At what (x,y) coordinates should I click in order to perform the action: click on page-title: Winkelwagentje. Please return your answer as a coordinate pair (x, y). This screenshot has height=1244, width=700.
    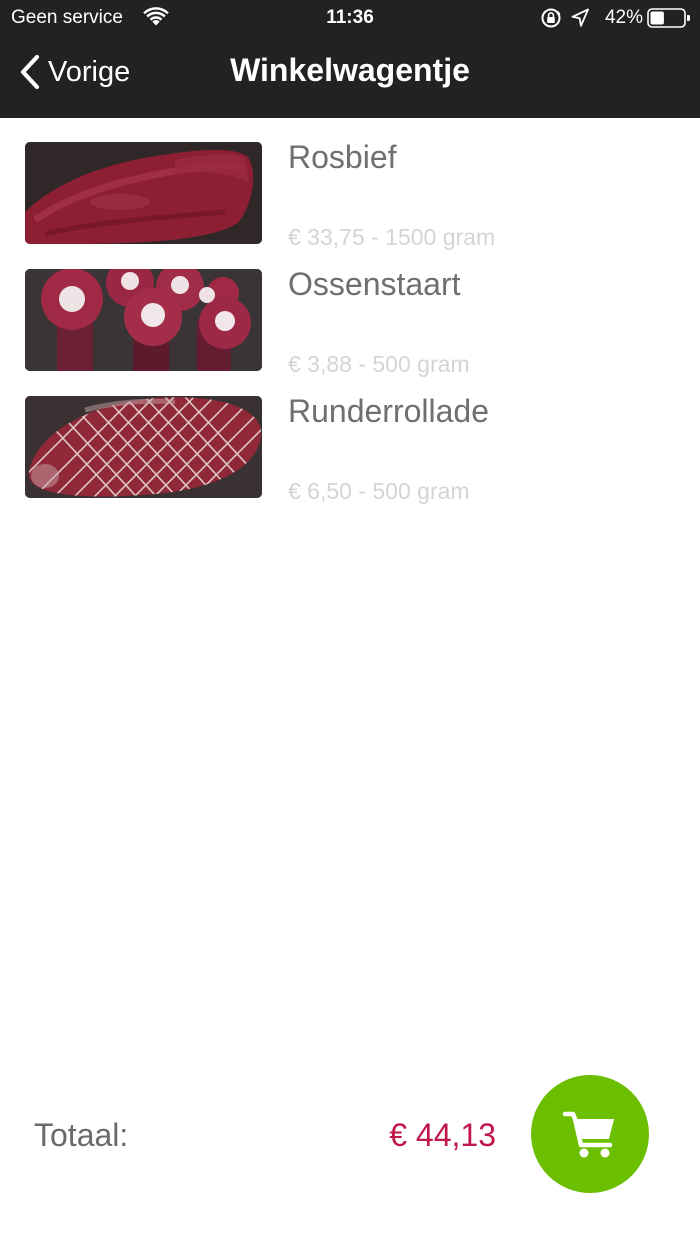
    Looking at the image, I should click on (350, 70).